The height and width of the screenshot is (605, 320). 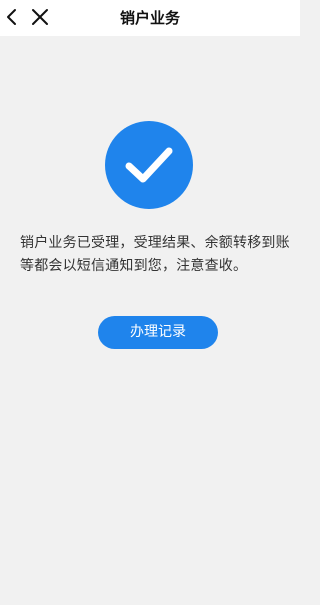 I want to click on checkmark-icon, so click(x=149, y=165).